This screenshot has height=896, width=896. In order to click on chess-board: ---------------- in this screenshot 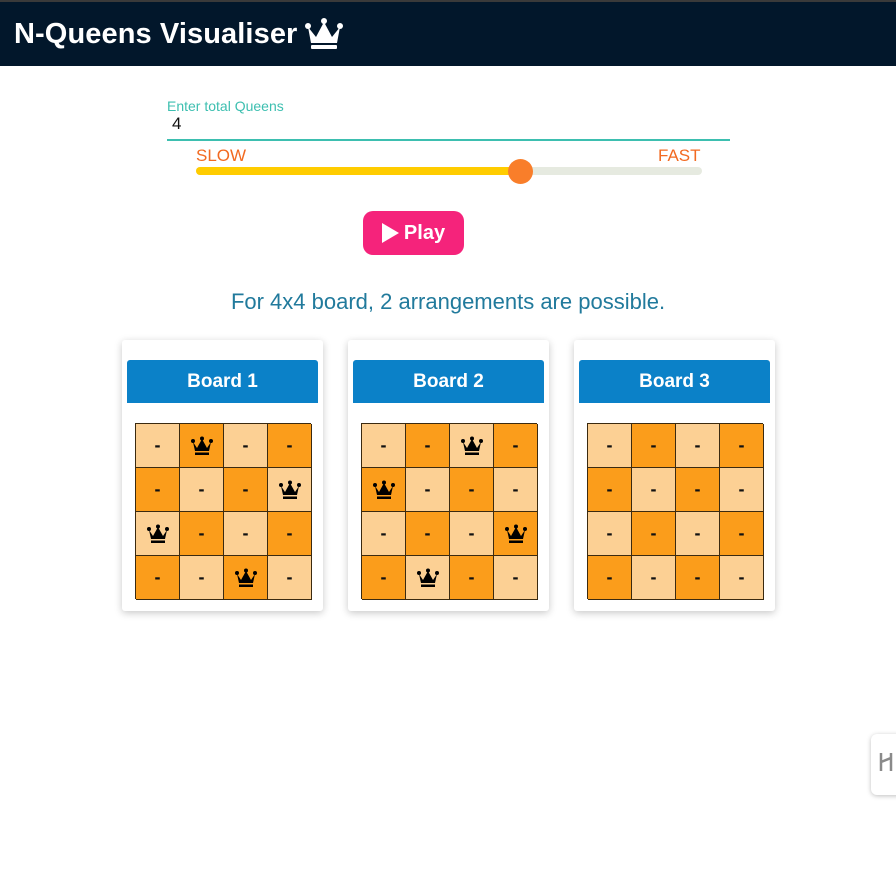, I will do `click(675, 511)`.